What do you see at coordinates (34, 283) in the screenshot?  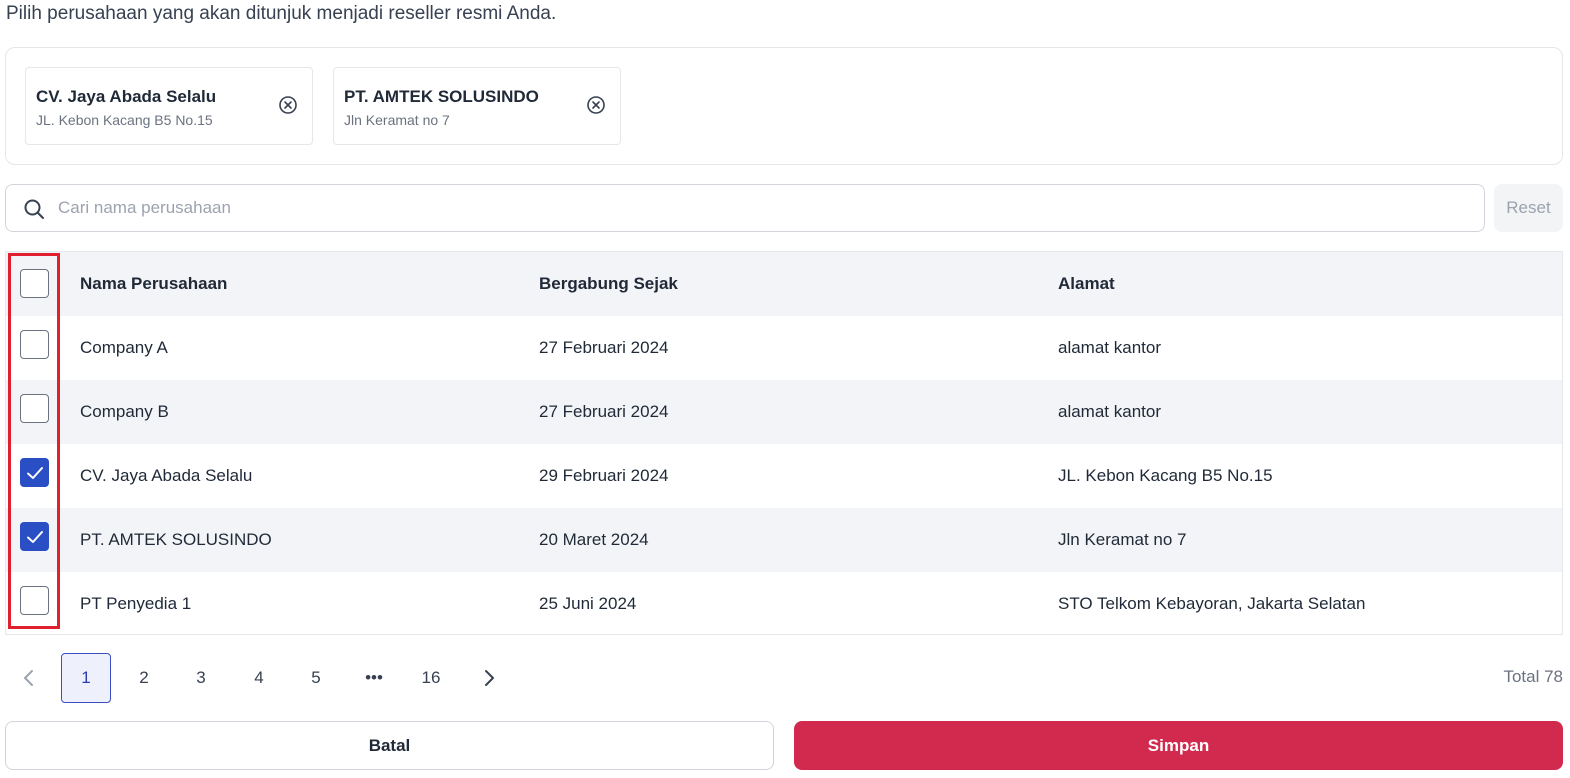 I see `select-all-checkbox` at bounding box center [34, 283].